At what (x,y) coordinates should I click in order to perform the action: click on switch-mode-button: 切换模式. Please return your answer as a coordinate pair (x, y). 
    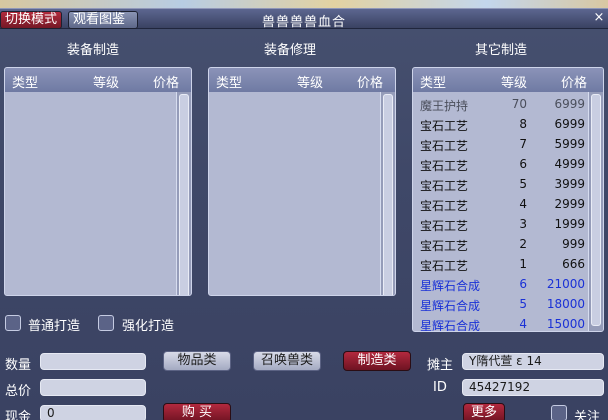
    Looking at the image, I should click on (31, 20).